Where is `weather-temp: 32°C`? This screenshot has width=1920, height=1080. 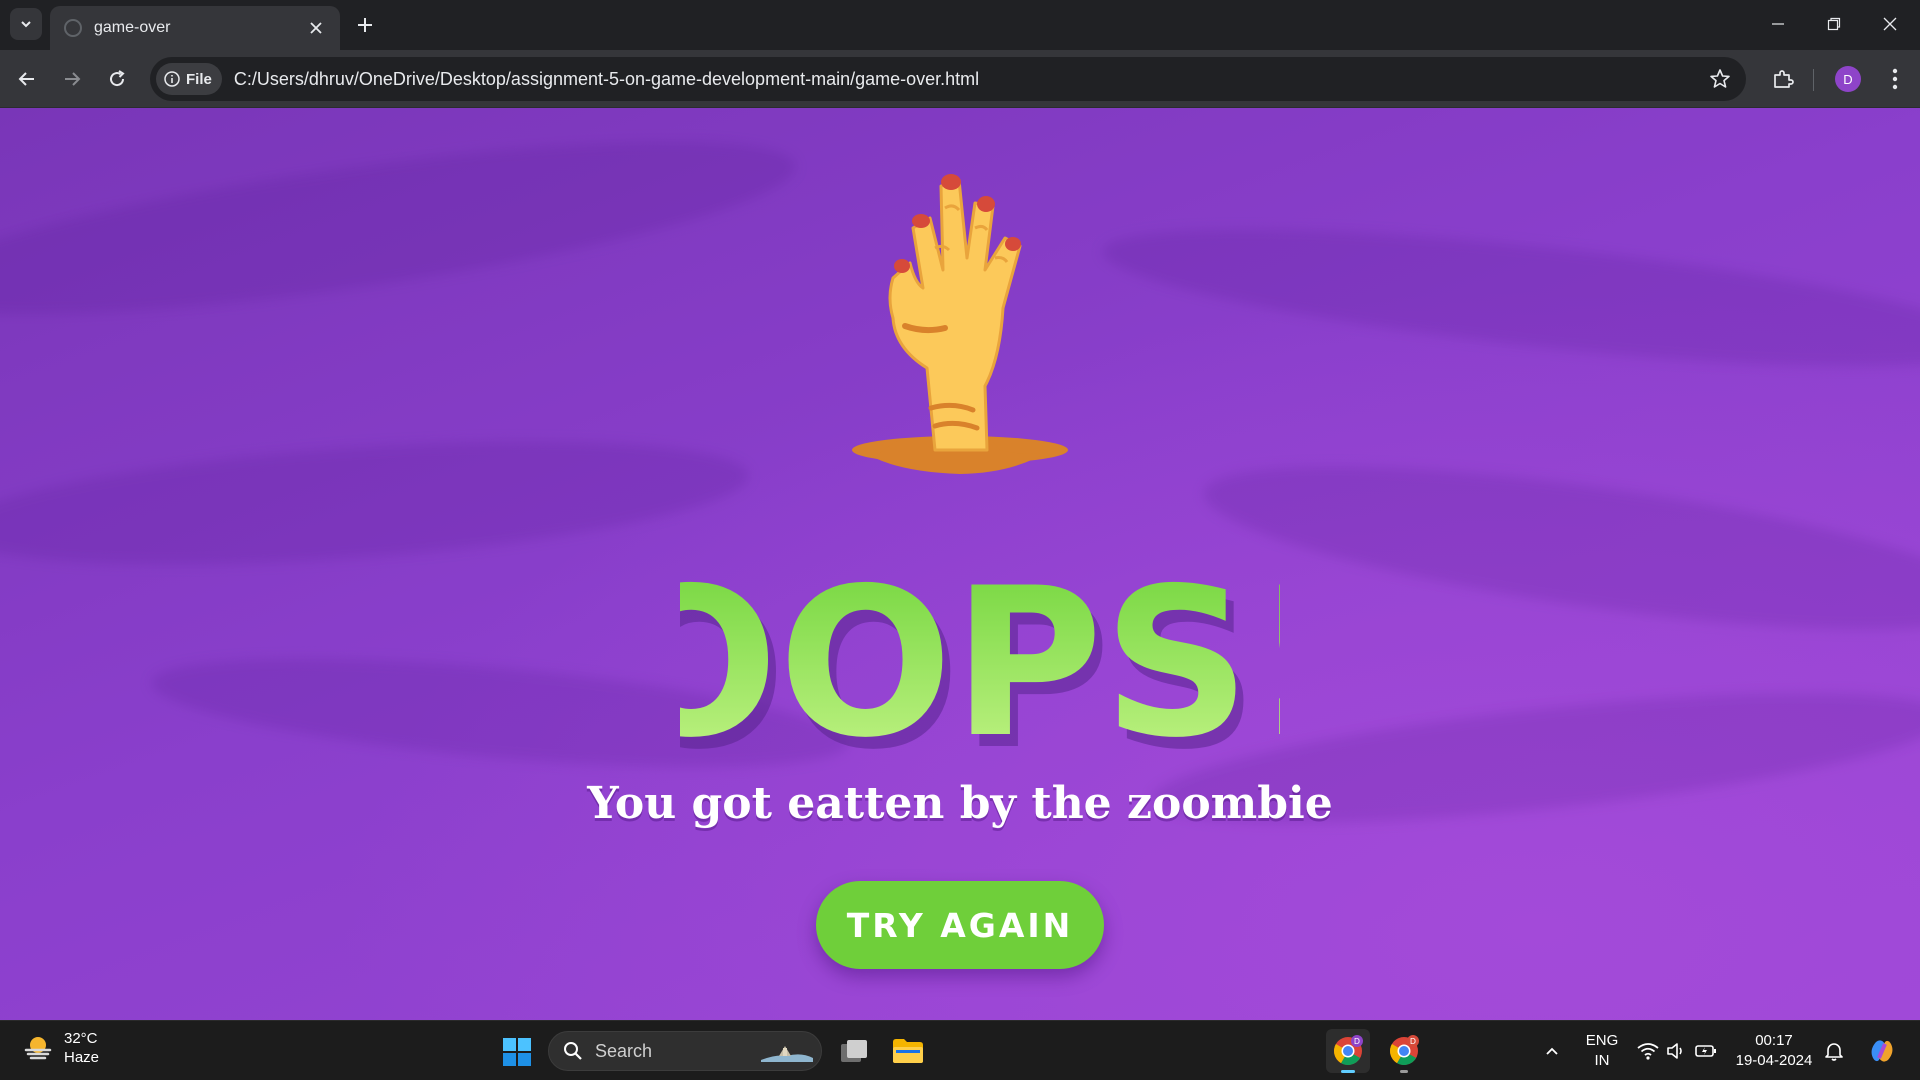
weather-temp: 32°C is located at coordinates (81, 1038).